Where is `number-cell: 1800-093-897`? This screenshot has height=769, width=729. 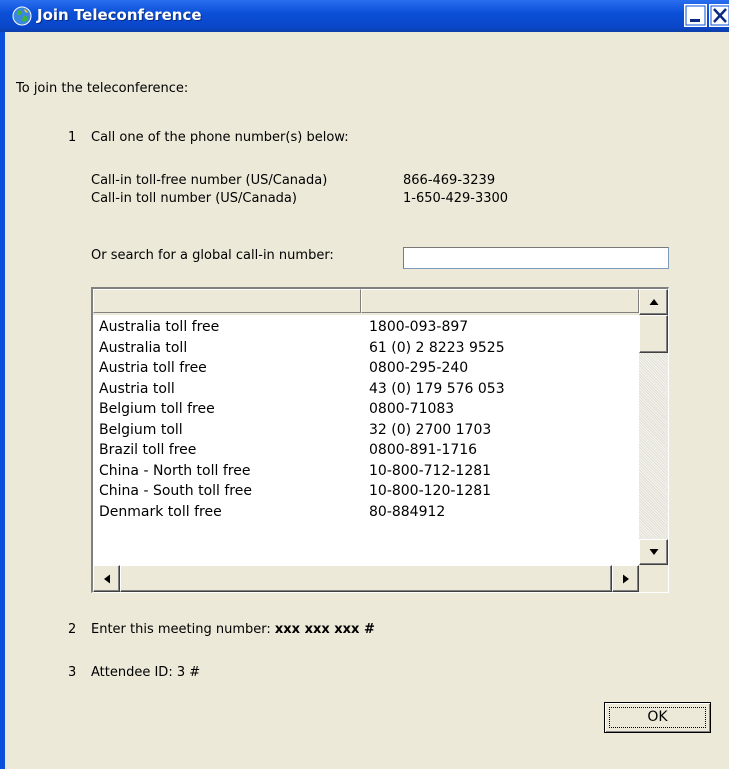
number-cell: 1800-093-897 is located at coordinates (419, 327).